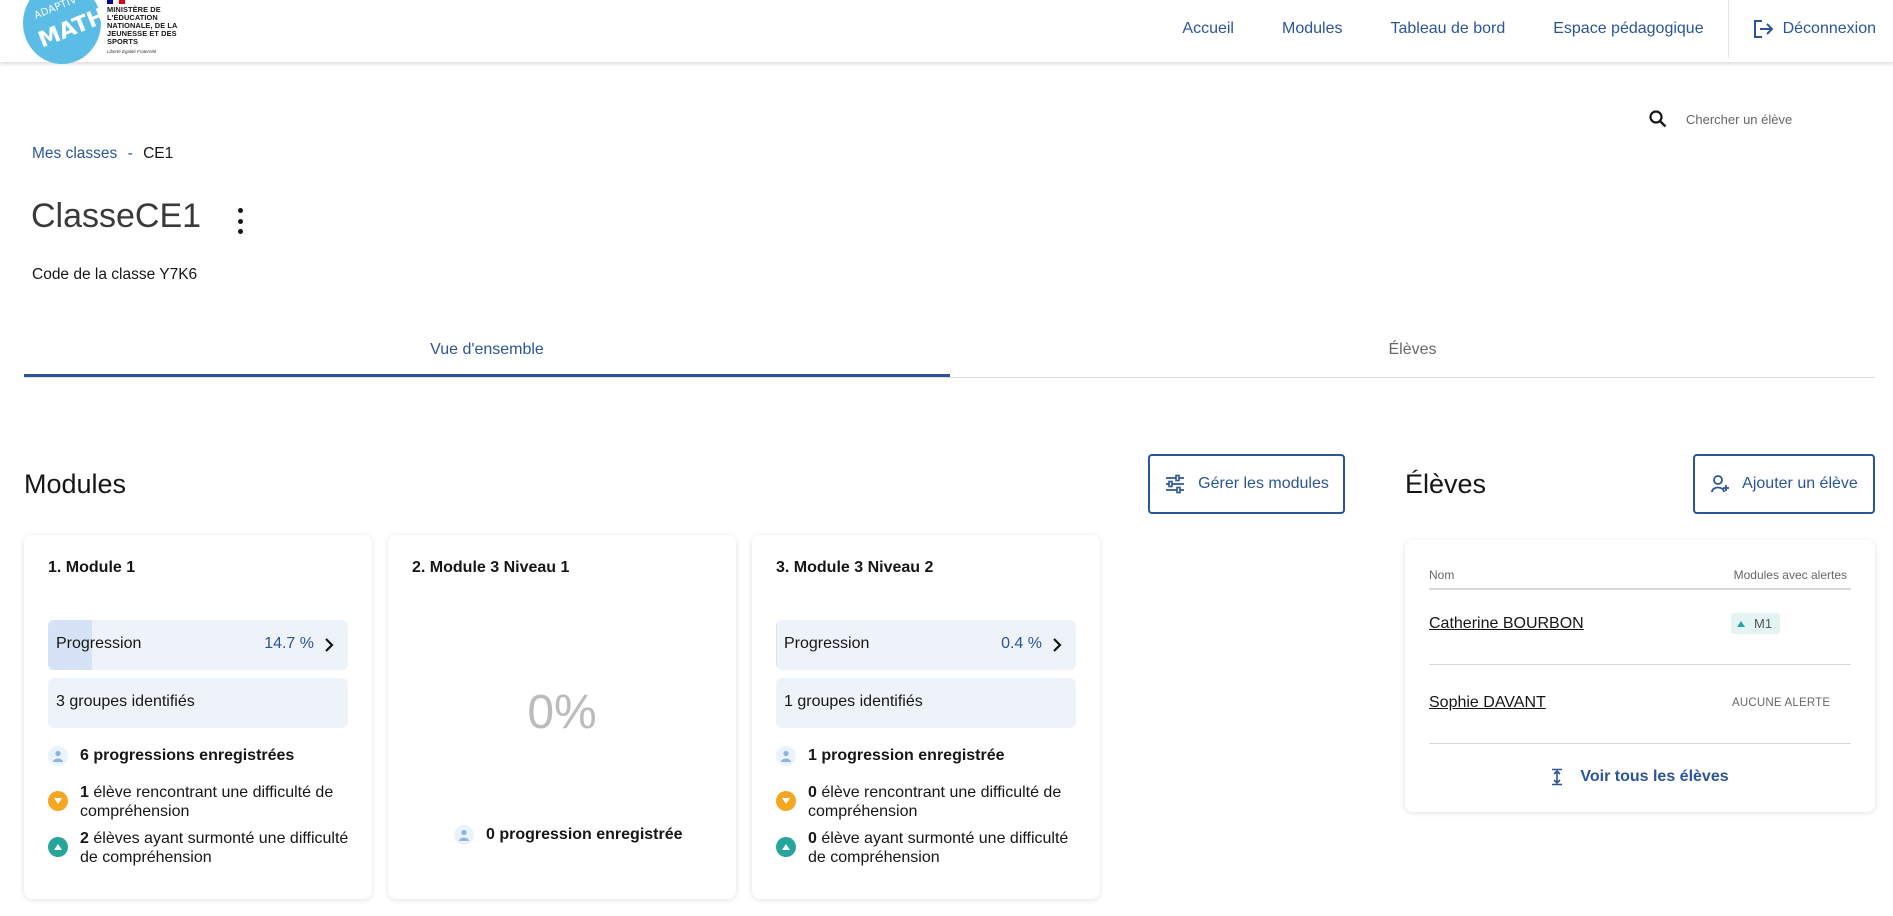 Image resolution: width=1893 pixels, height=916 pixels. What do you see at coordinates (1654, 776) in the screenshot?
I see `see-all-label: Voir tous les élèves` at bounding box center [1654, 776].